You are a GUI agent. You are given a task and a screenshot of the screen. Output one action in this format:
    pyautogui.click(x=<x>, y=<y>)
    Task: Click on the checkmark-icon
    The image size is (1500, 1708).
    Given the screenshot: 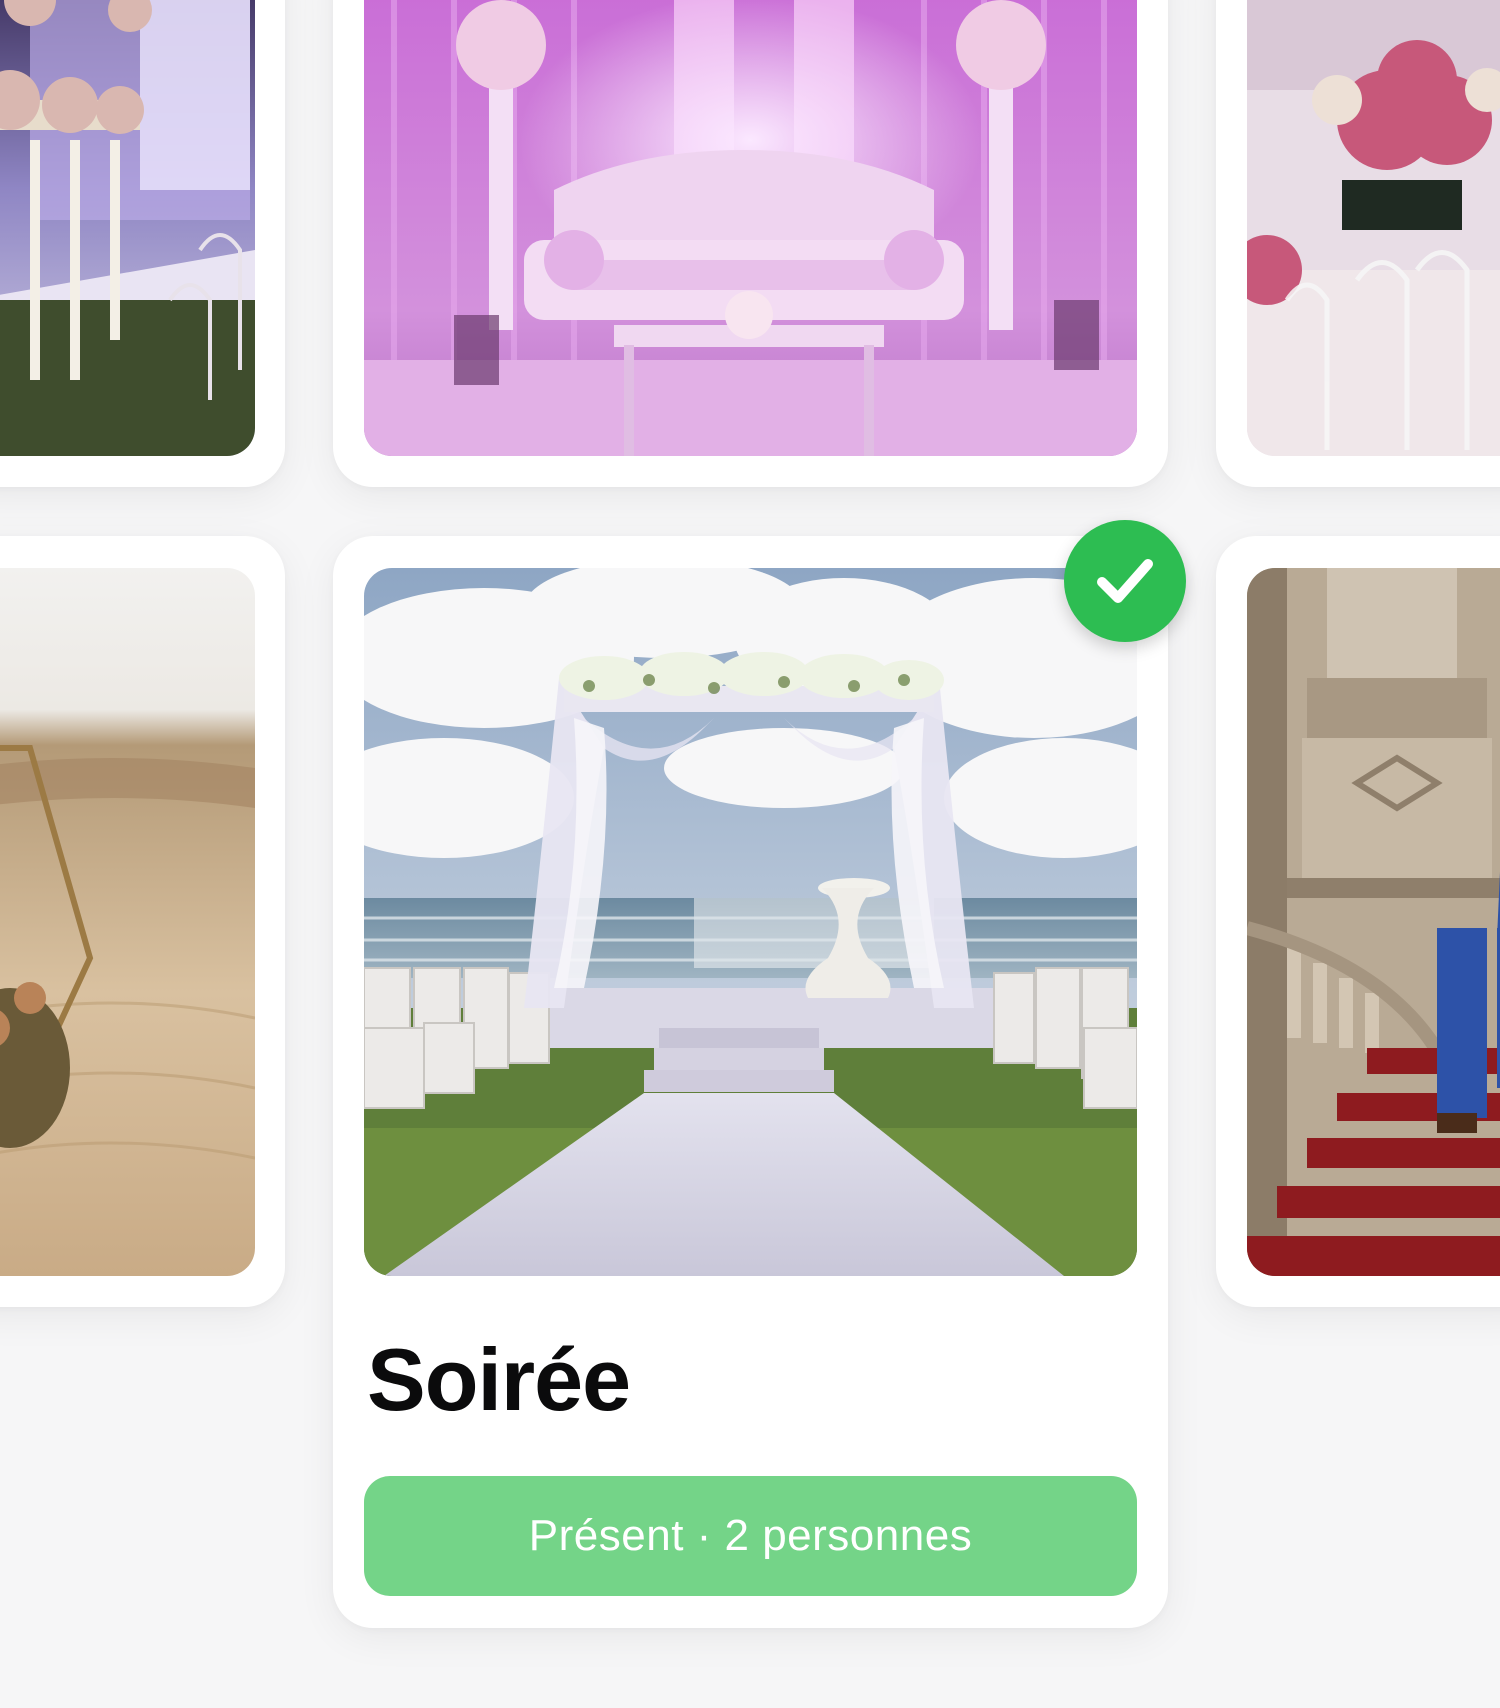 What is the action you would take?
    pyautogui.click(x=1125, y=581)
    